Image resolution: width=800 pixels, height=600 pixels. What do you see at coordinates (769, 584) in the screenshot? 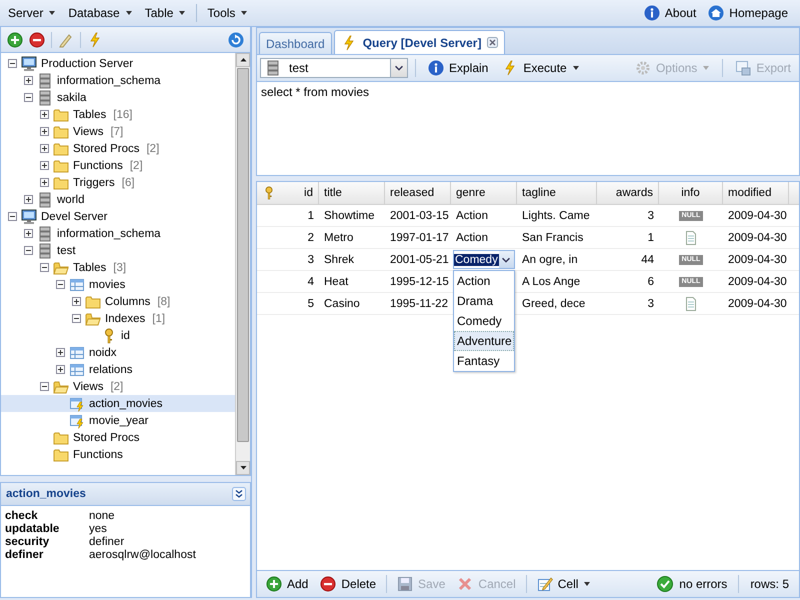
I see `row-count: rows: 5` at bounding box center [769, 584].